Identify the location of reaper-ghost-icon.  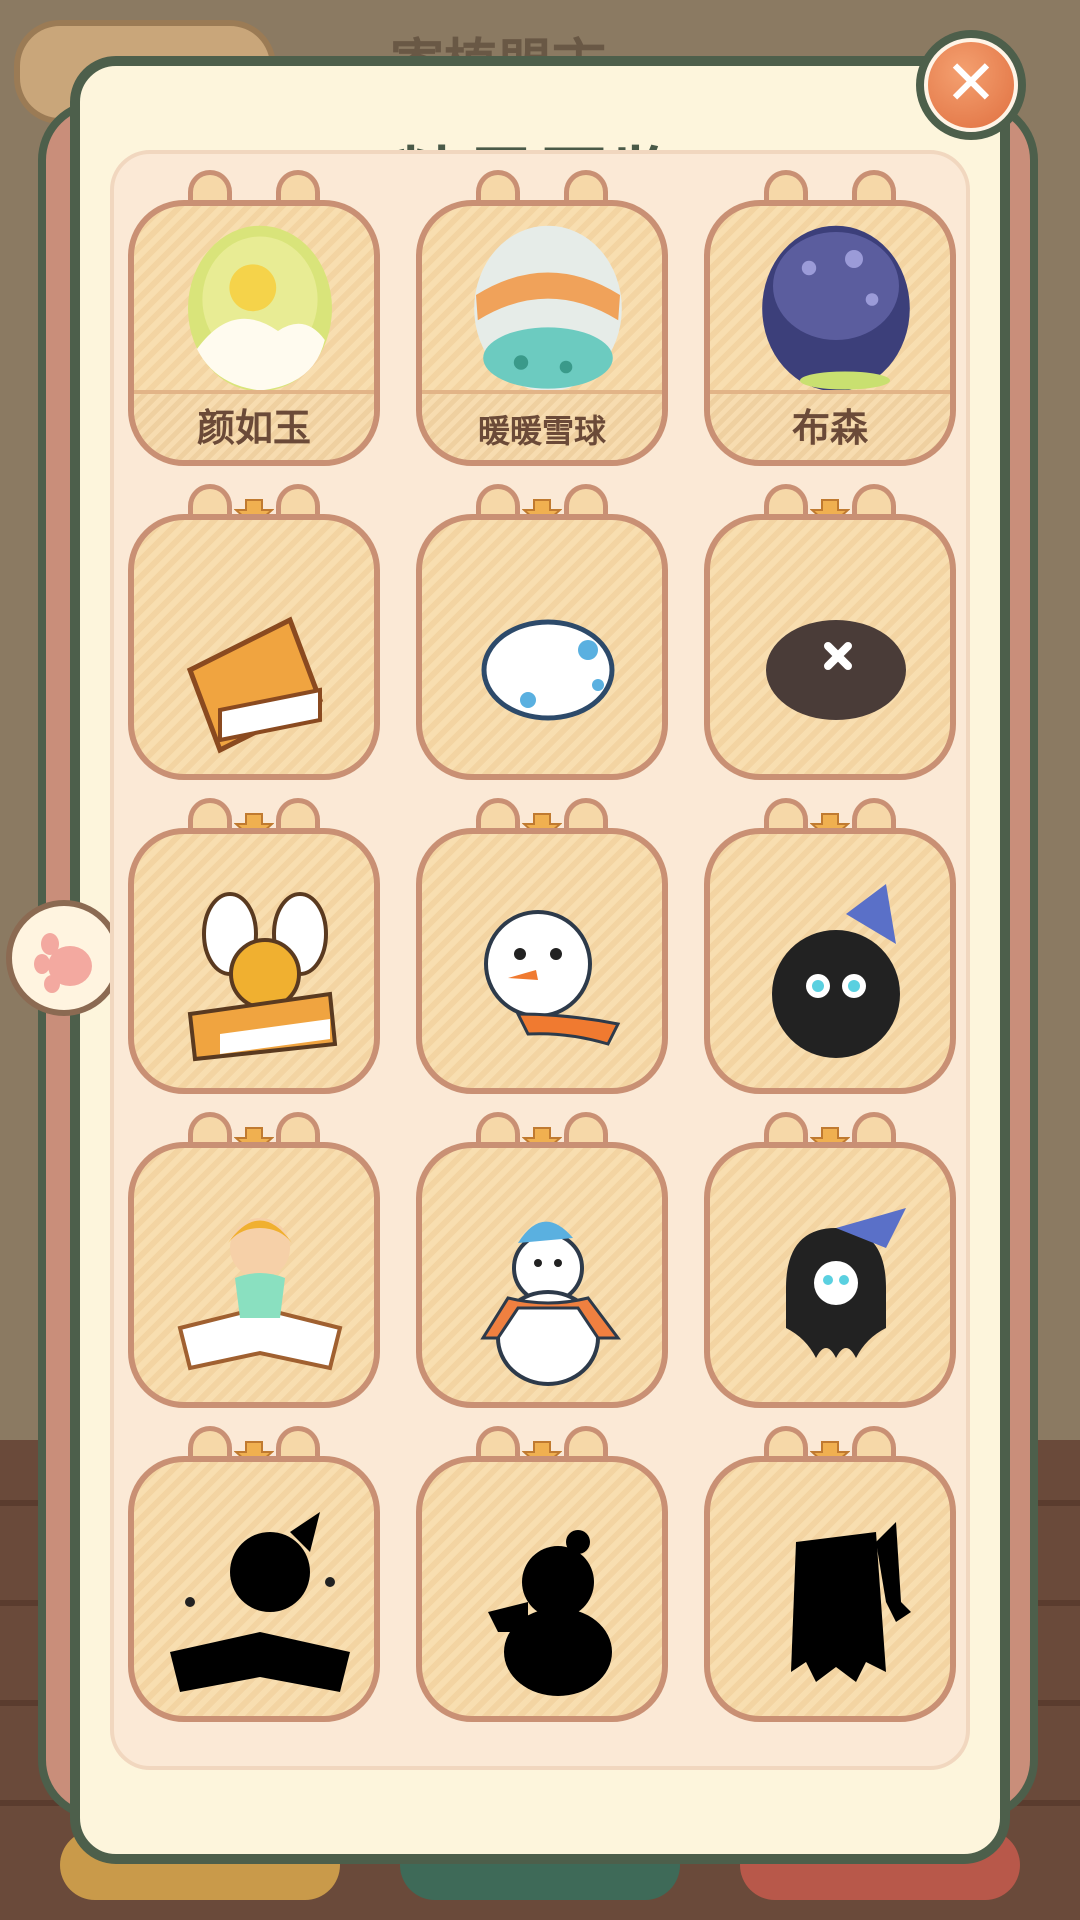
(846, 1283).